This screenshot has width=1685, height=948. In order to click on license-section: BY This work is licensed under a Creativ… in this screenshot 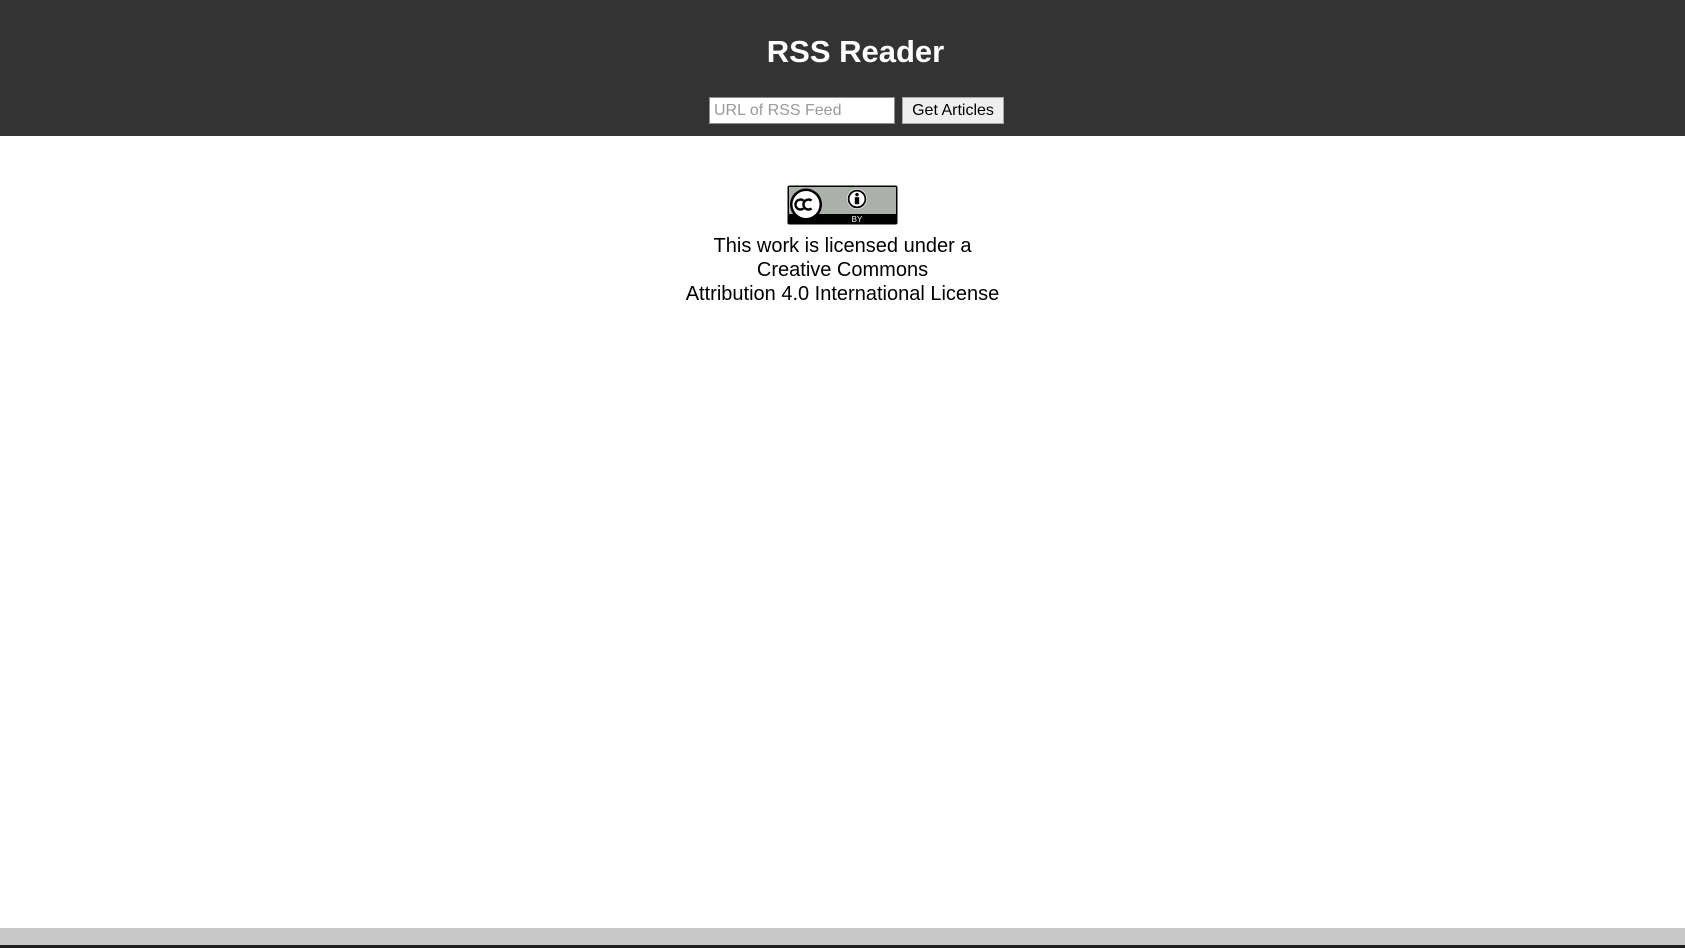, I will do `click(842, 245)`.